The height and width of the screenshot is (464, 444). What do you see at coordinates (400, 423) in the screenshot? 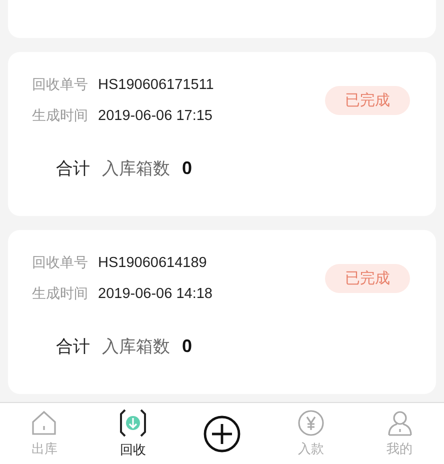
I see `person-icon` at bounding box center [400, 423].